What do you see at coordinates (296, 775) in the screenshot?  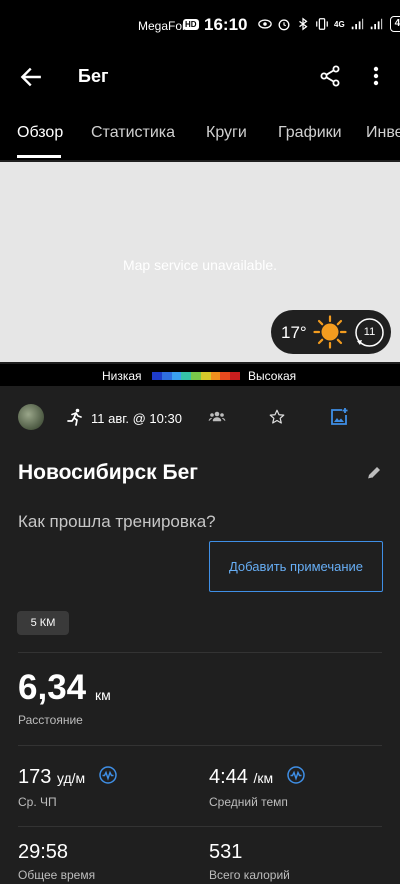 I see `avg-pace-chart-icon` at bounding box center [296, 775].